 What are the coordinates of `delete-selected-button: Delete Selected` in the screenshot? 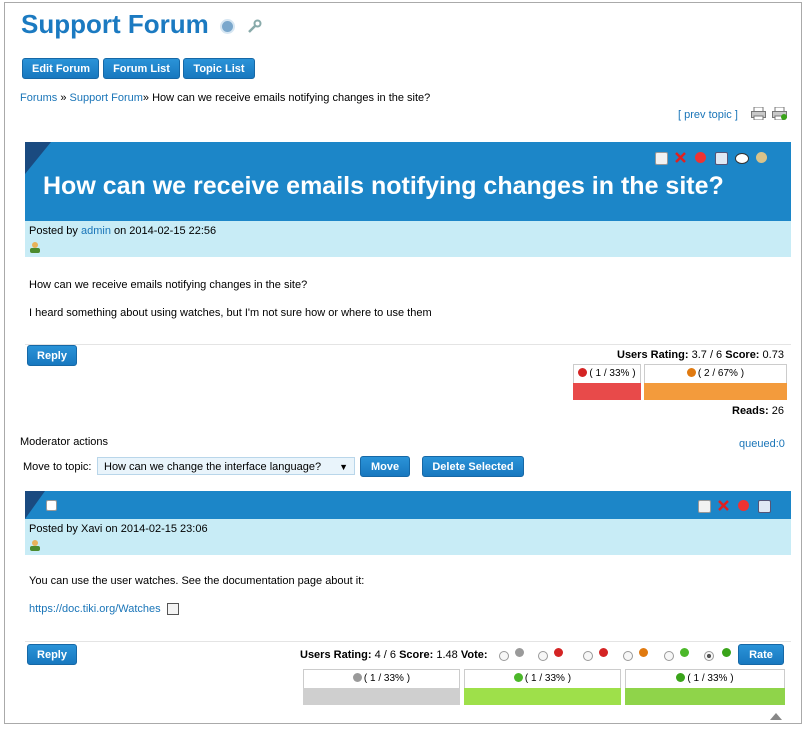 It's located at (473, 466).